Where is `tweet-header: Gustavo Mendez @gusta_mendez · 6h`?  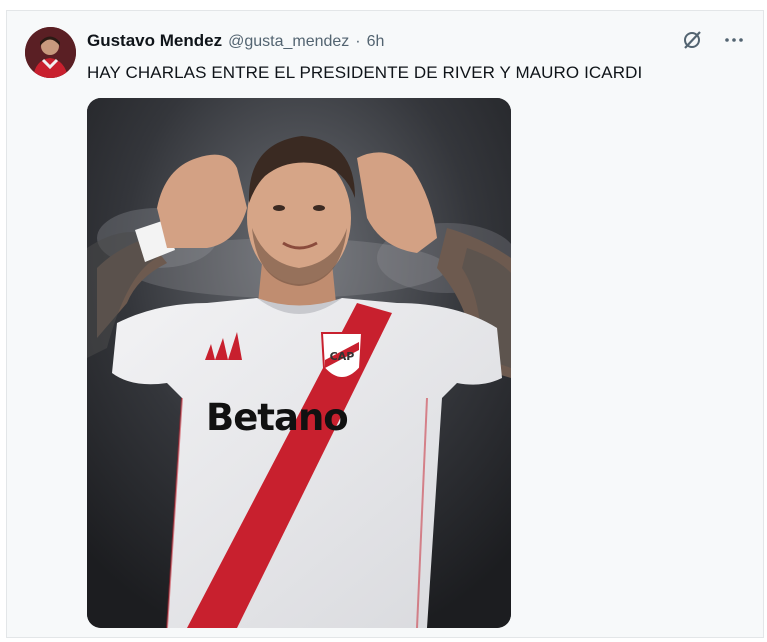 tweet-header: Gustavo Mendez @gusta_mendez · 6h is located at coordinates (235, 41).